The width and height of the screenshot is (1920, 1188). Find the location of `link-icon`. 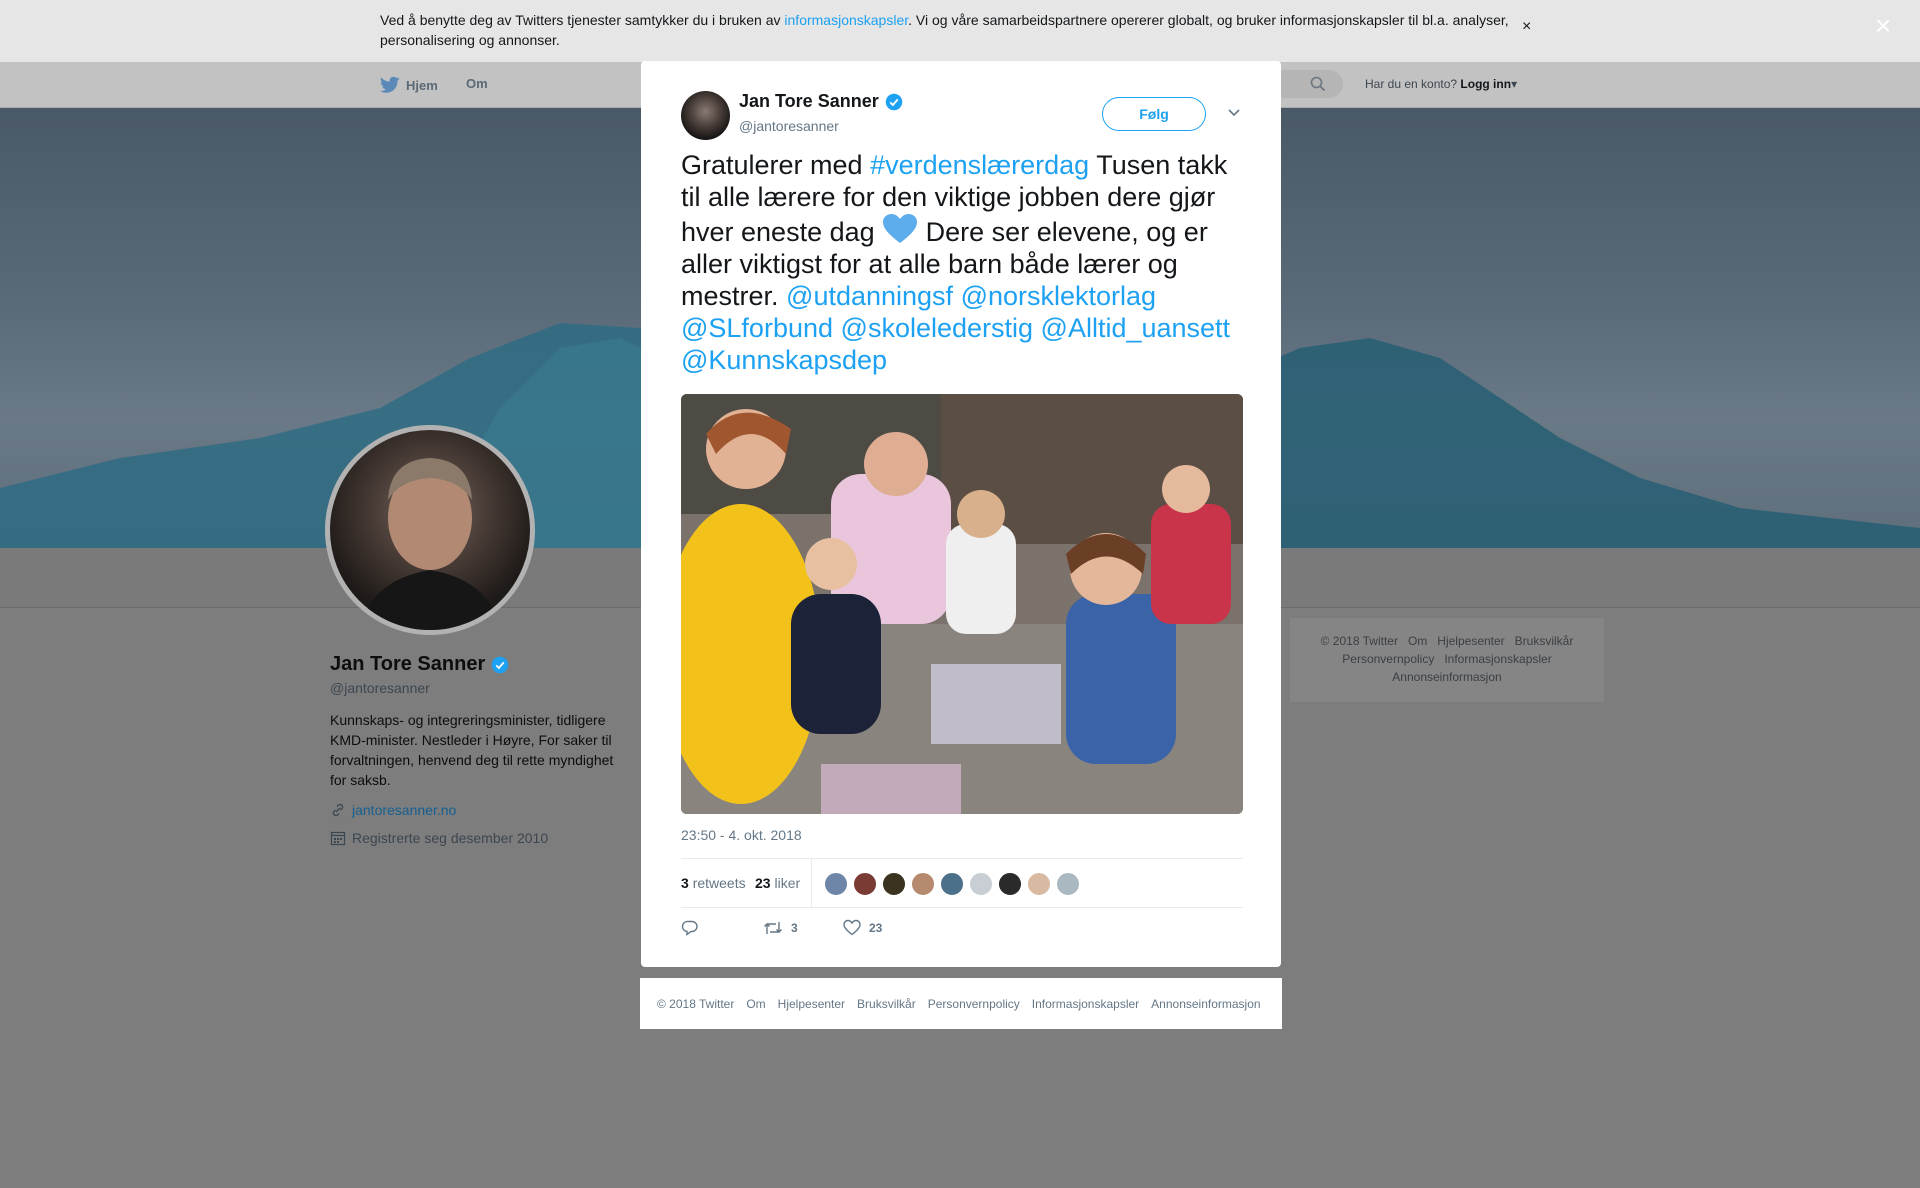

link-icon is located at coordinates (338, 810).